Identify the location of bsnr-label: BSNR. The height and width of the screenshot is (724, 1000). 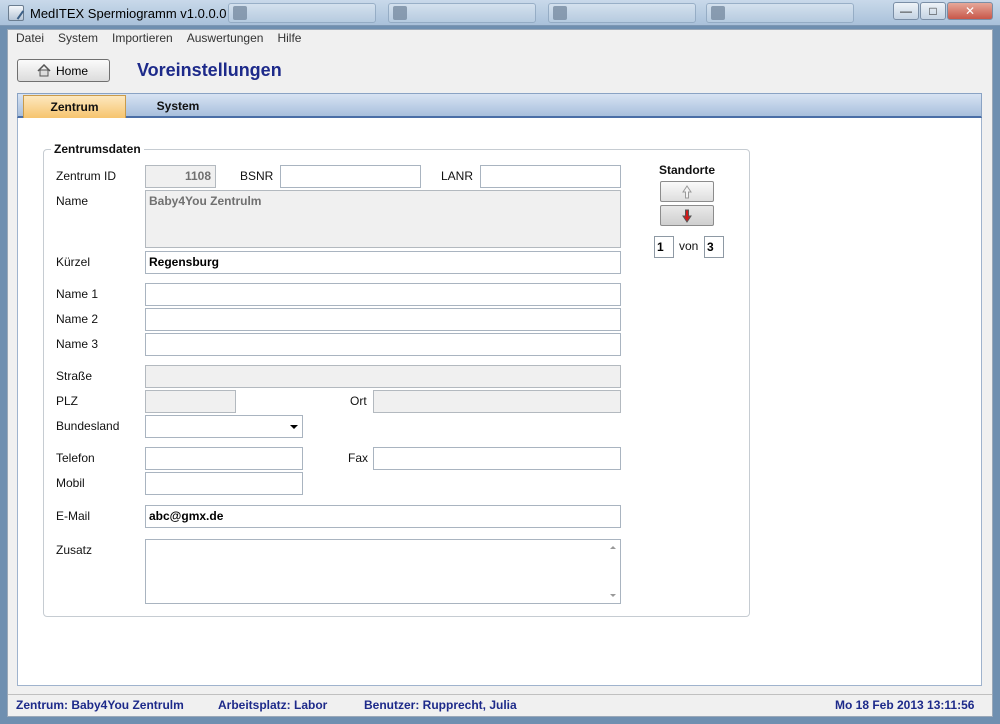
(257, 176).